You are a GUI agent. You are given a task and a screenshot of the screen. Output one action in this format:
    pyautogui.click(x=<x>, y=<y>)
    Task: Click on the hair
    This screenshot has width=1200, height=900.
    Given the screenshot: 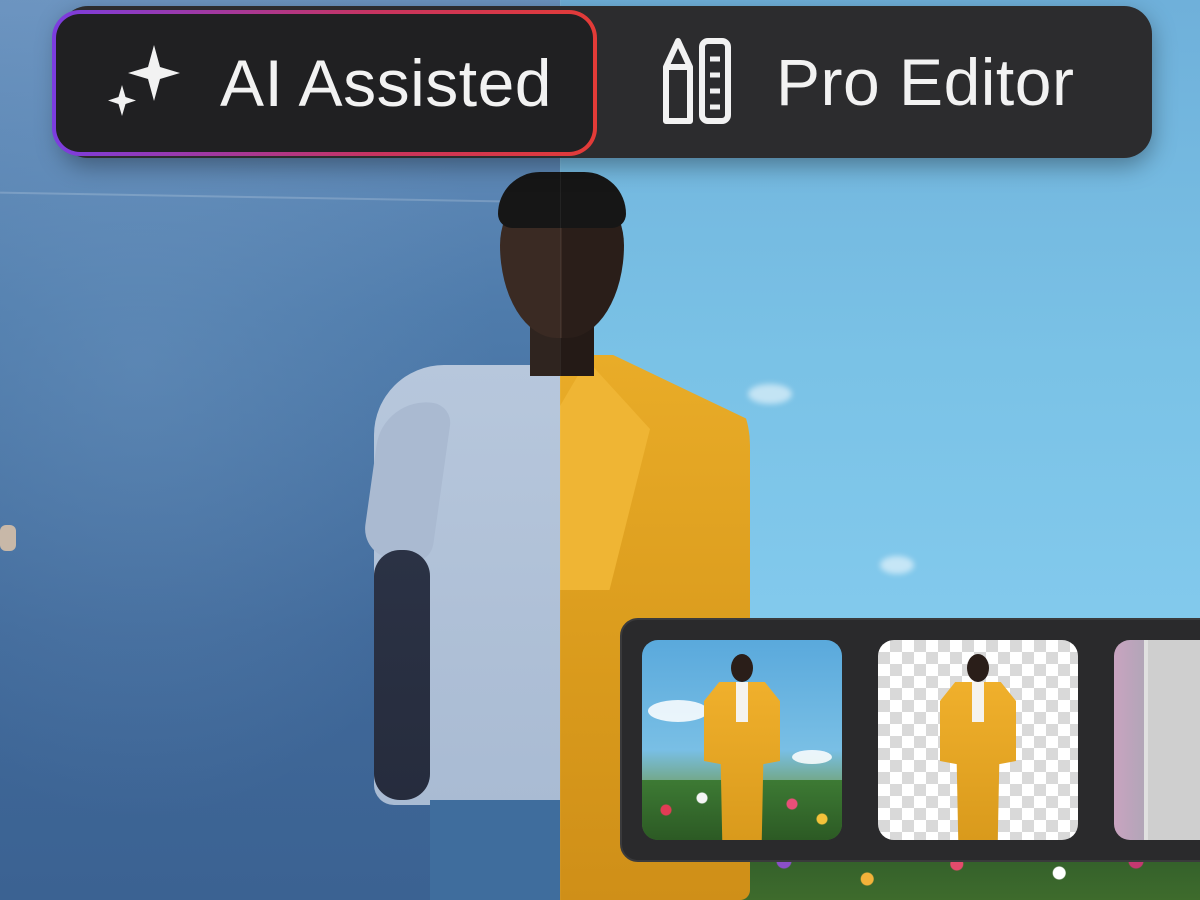 What is the action you would take?
    pyautogui.click(x=562, y=200)
    